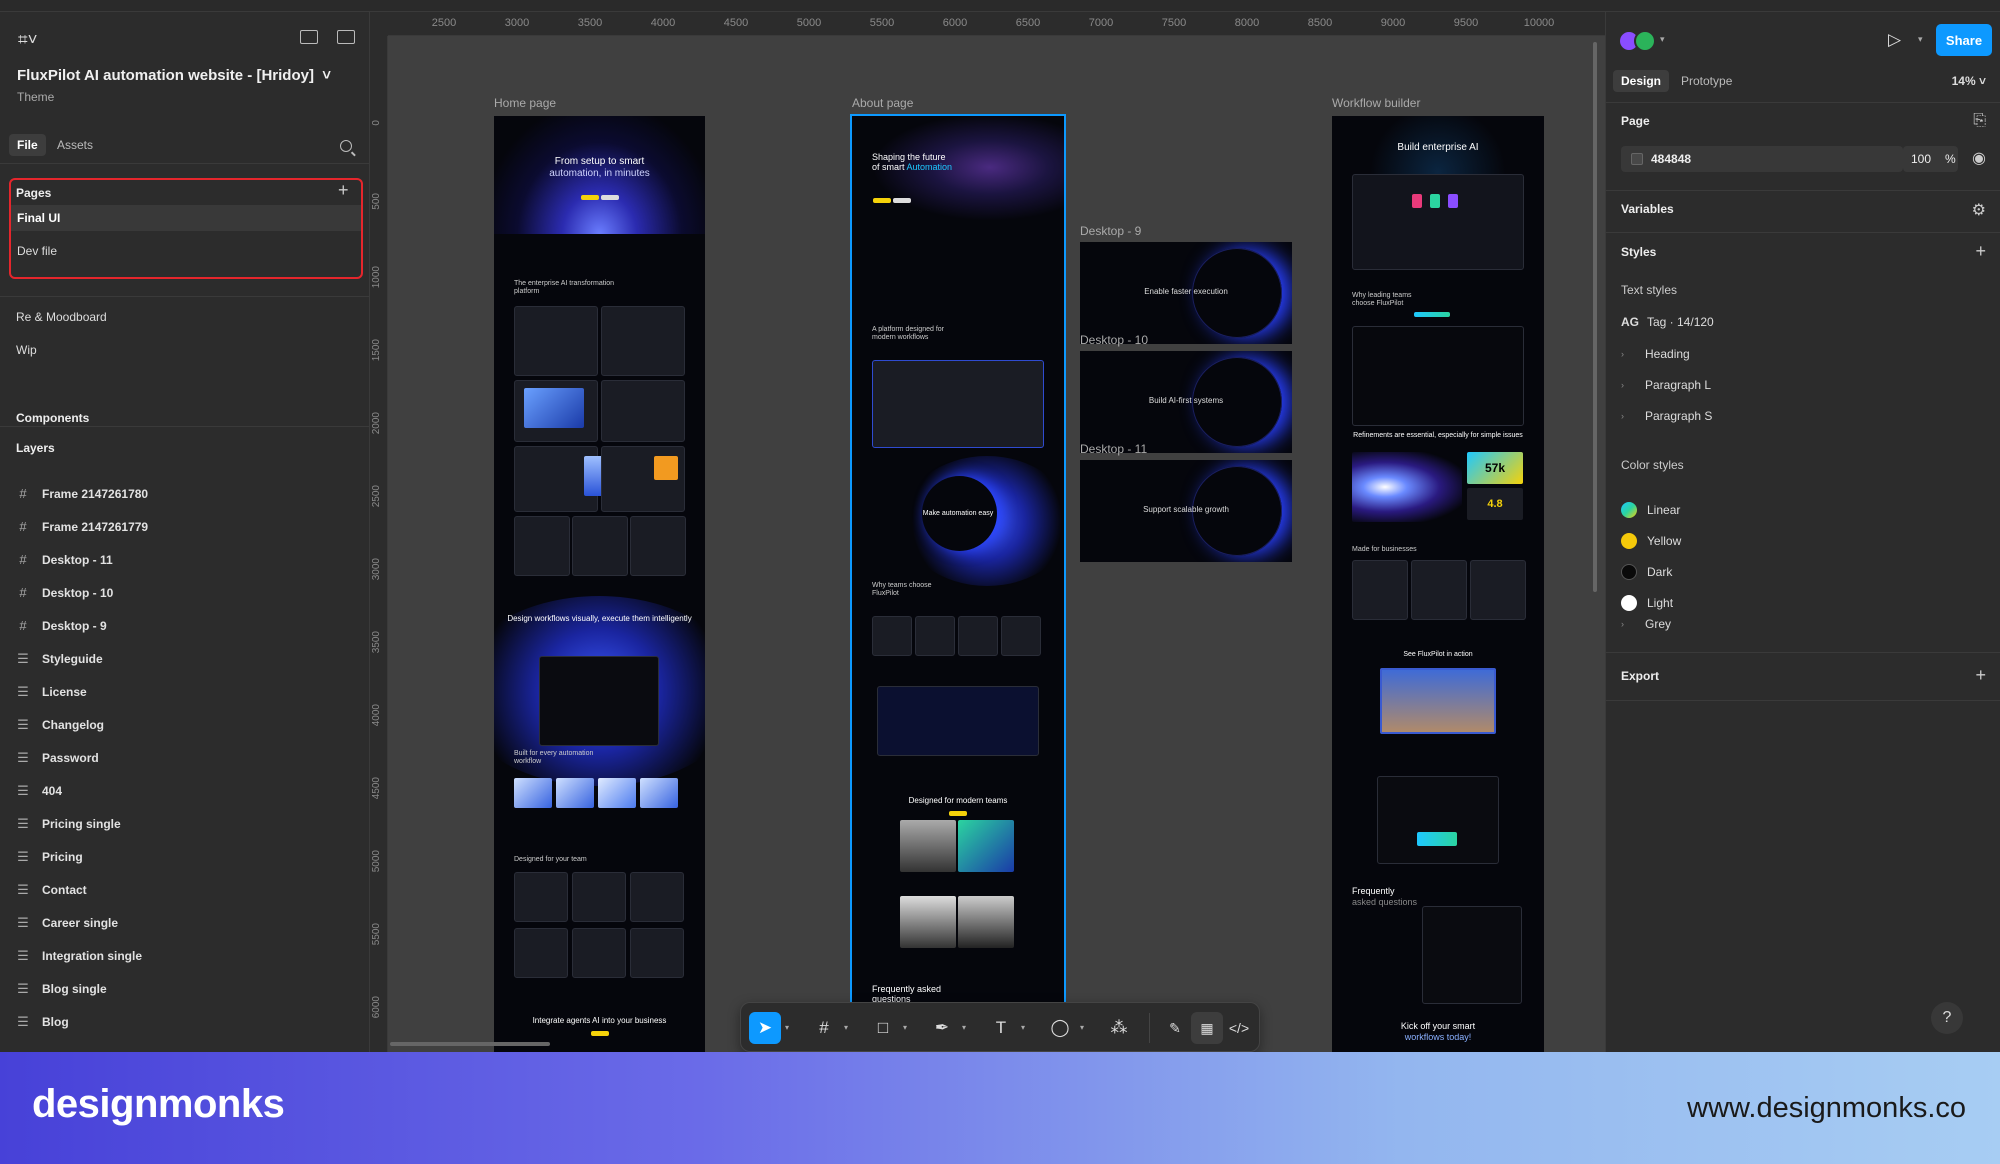 This screenshot has width=2000, height=1164. What do you see at coordinates (95, 493) in the screenshot?
I see `layer-label: Frame 2147261780` at bounding box center [95, 493].